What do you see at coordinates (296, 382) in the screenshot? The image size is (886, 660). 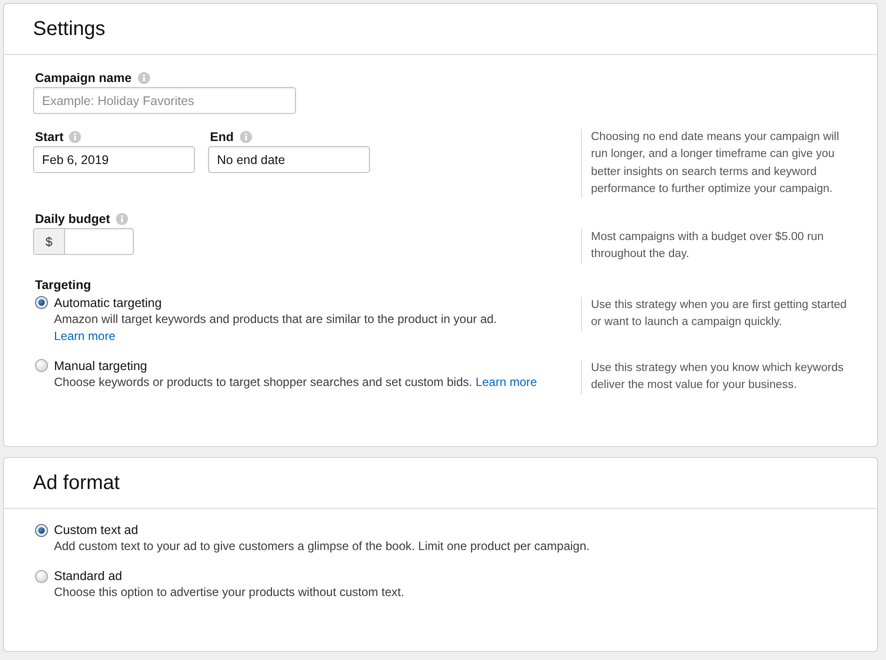 I see `option-description: Choose keywords or products to target shopper searches and set custom bids. Learn more` at bounding box center [296, 382].